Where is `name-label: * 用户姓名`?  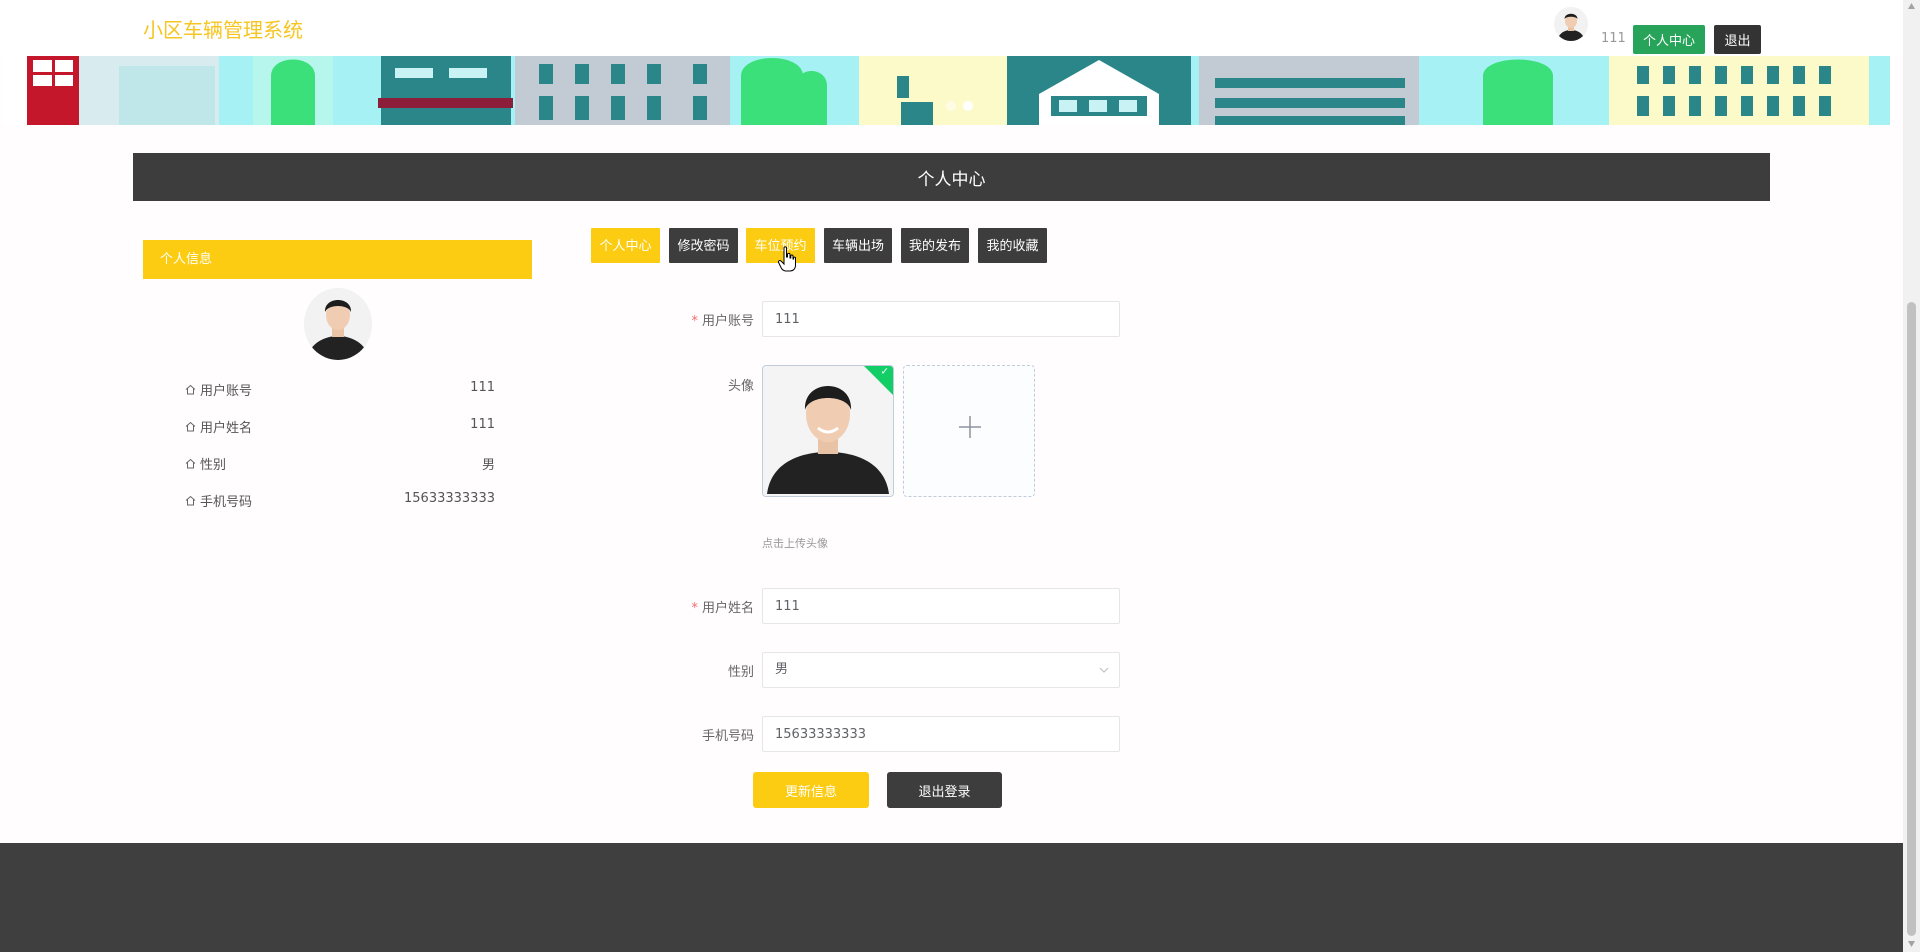 name-label: * 用户姓名 is located at coordinates (722, 608).